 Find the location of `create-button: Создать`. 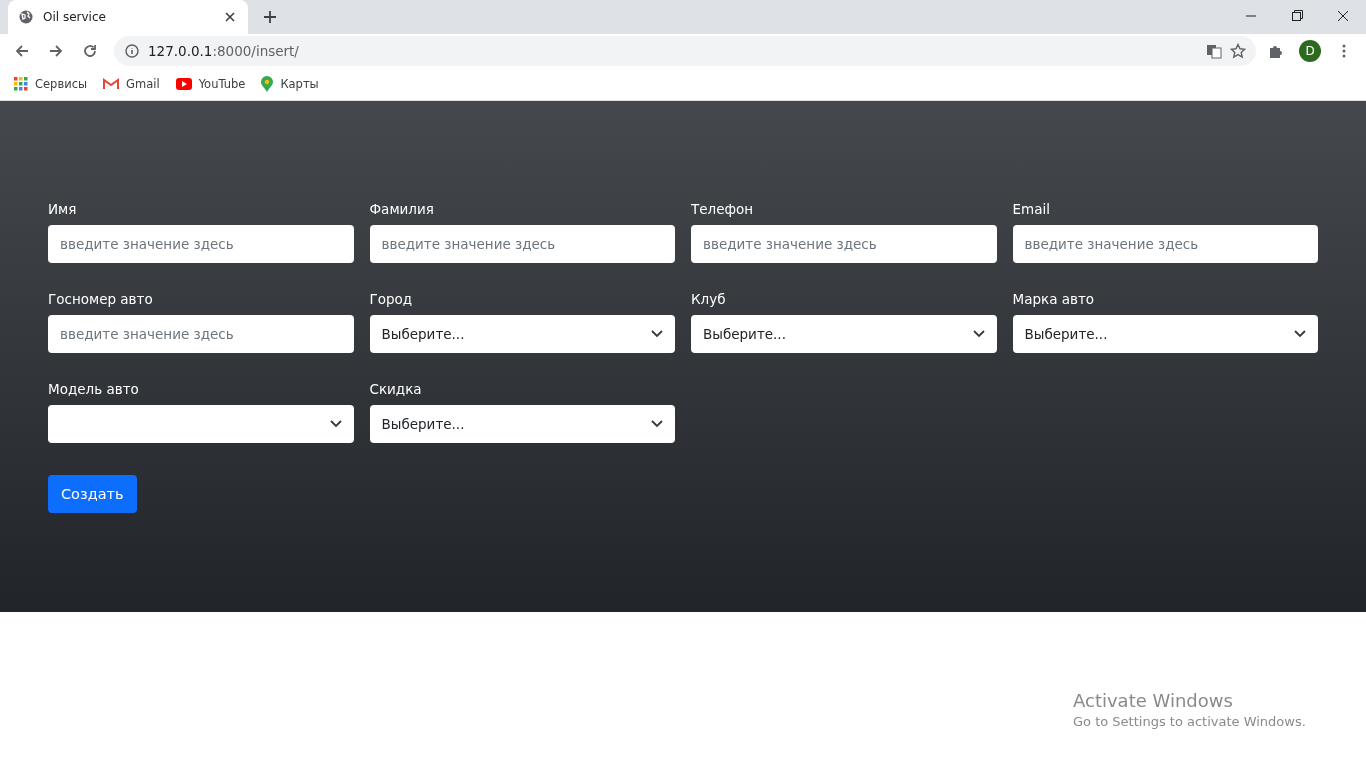

create-button: Создать is located at coordinates (92, 494).